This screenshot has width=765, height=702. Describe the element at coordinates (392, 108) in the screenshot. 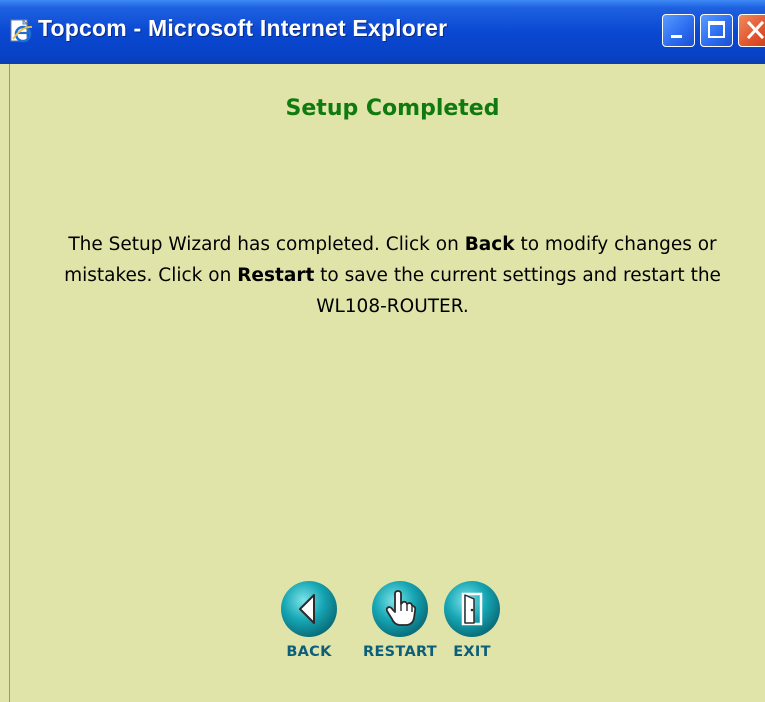

I see `page-heading: Setup Completed` at that location.